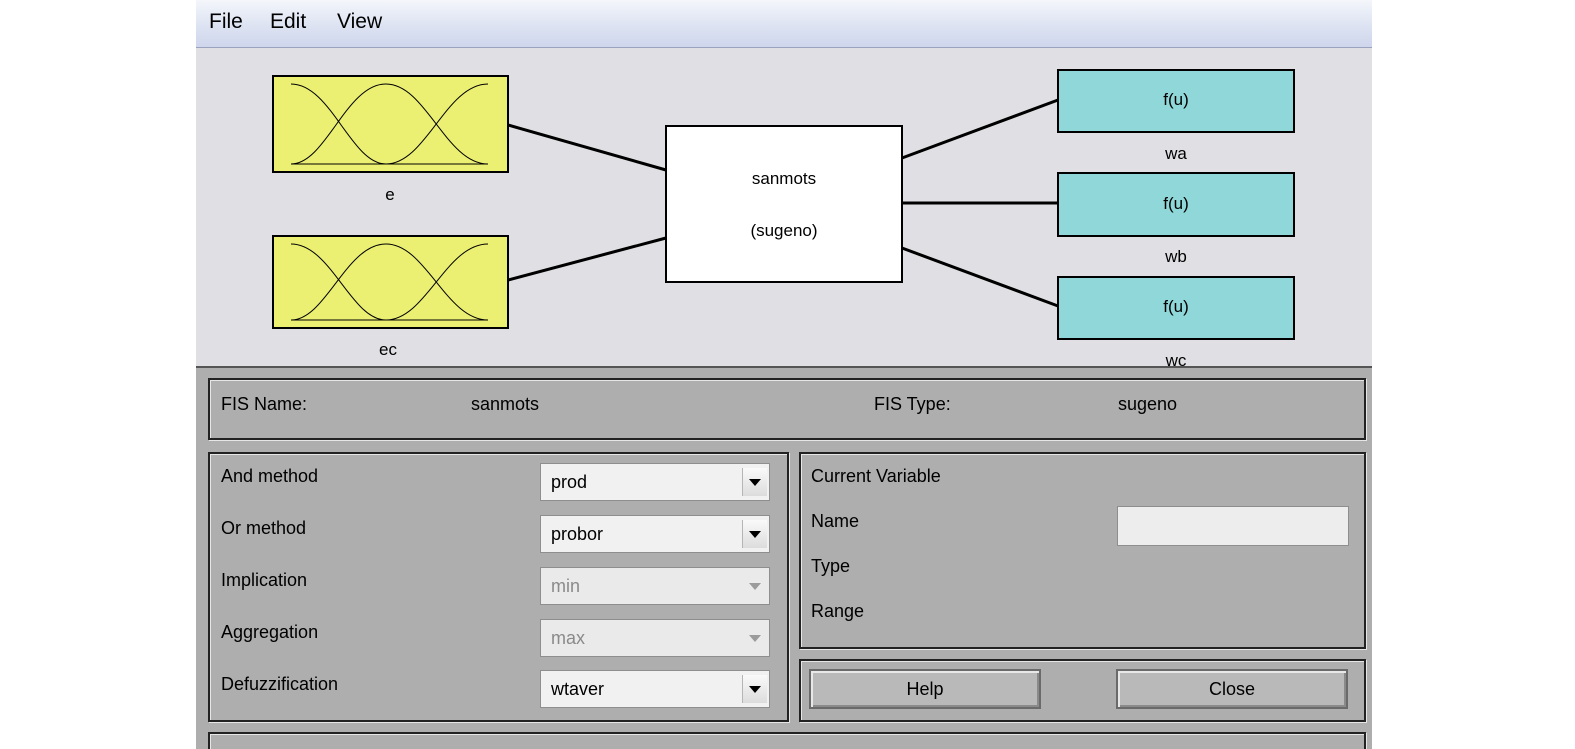 Image resolution: width=1575 pixels, height=749 pixels. What do you see at coordinates (655, 689) in the screenshot?
I see `defuzzification-select: wtaver` at bounding box center [655, 689].